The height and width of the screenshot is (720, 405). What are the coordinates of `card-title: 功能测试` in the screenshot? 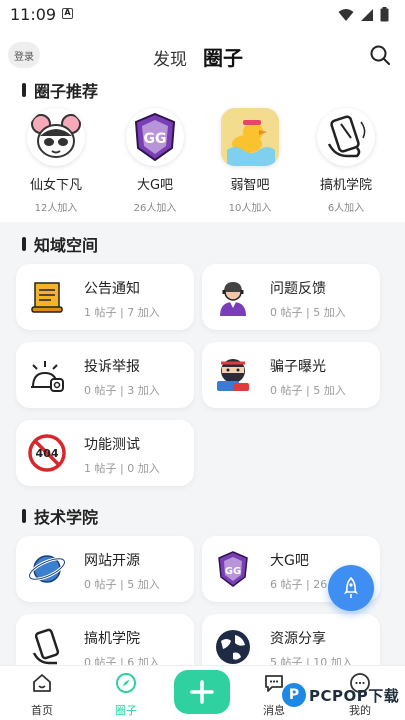 It's located at (112, 445).